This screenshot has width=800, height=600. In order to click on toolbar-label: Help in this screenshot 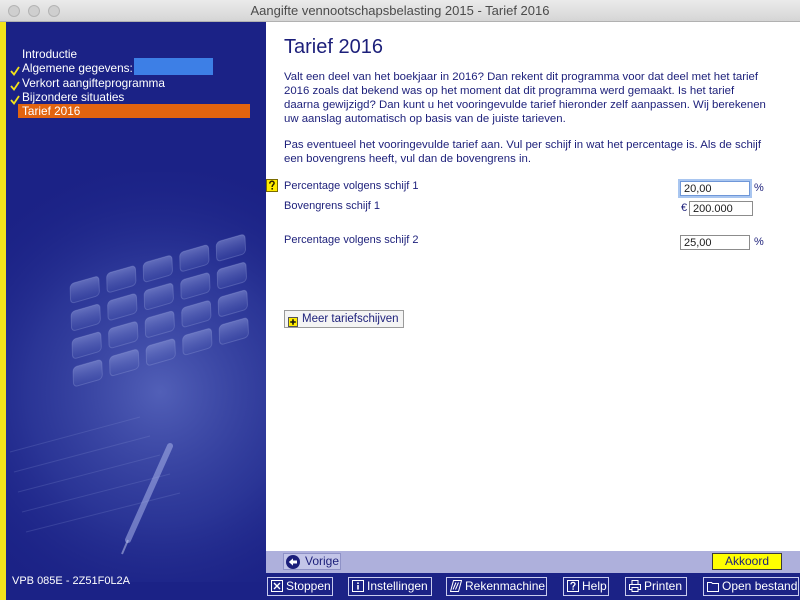, I will do `click(594, 586)`.